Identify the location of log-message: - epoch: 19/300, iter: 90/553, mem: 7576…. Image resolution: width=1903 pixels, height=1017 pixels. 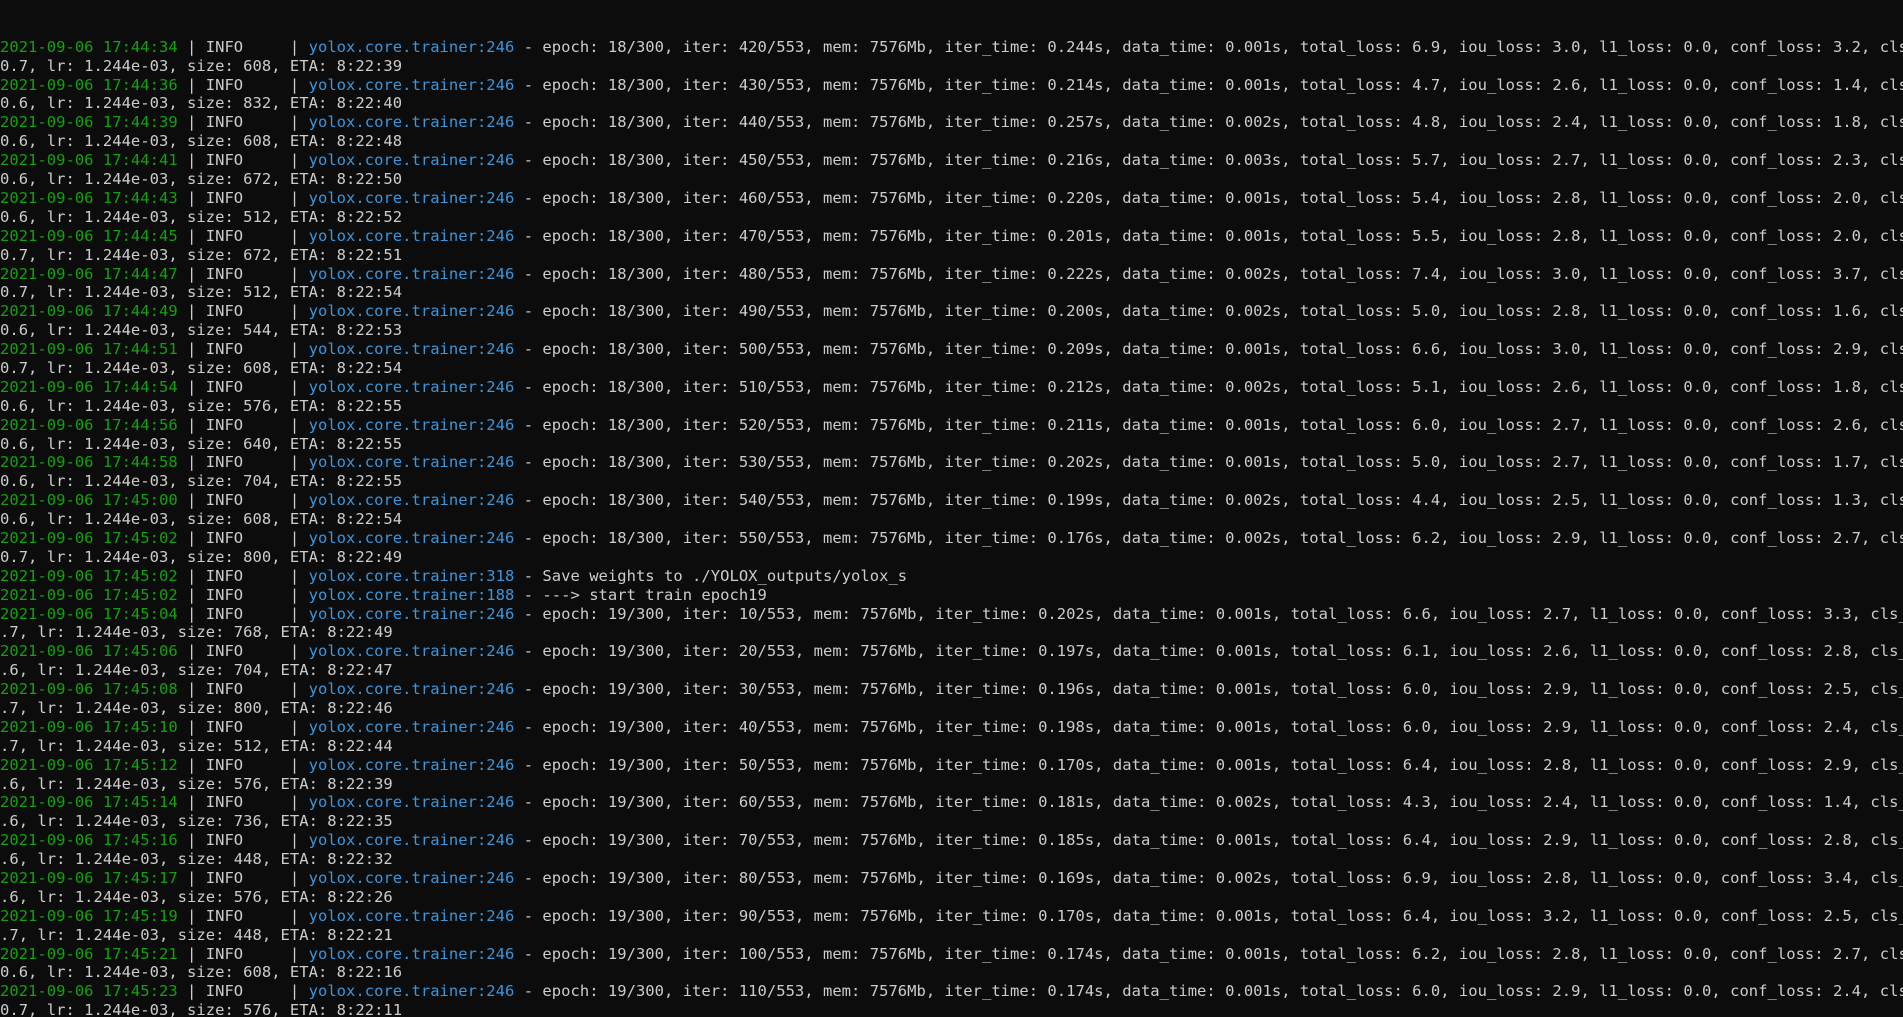
(1208, 915).